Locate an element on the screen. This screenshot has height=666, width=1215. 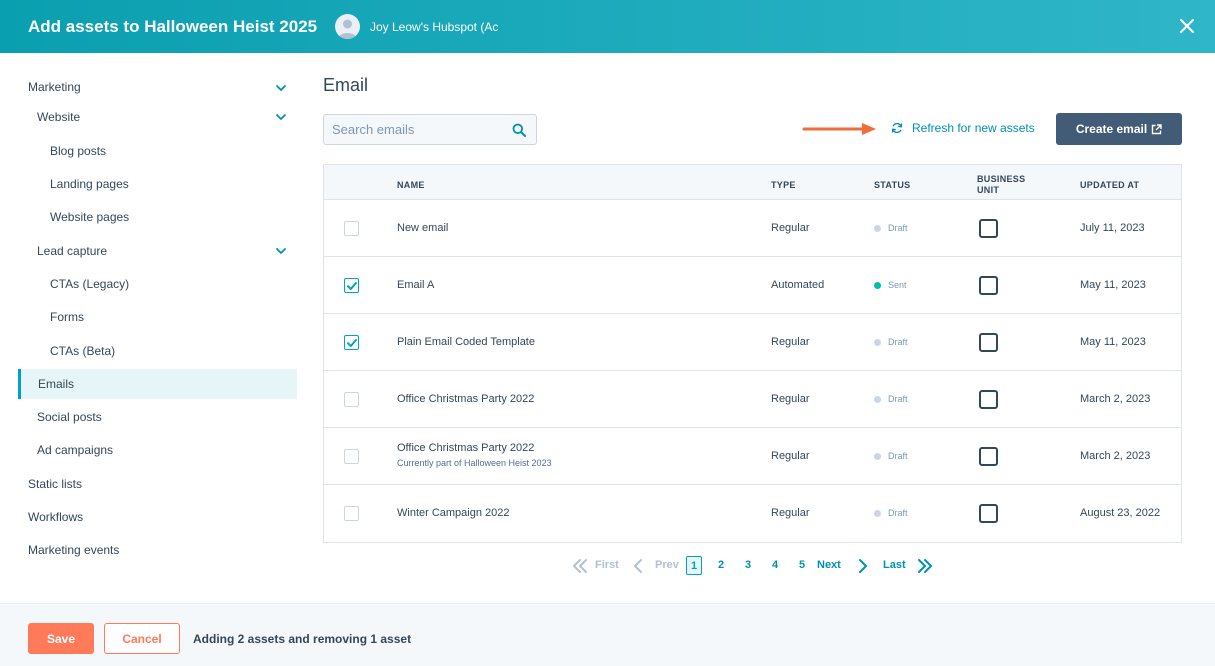
sidebar-item-label: Forms is located at coordinates (67, 317).